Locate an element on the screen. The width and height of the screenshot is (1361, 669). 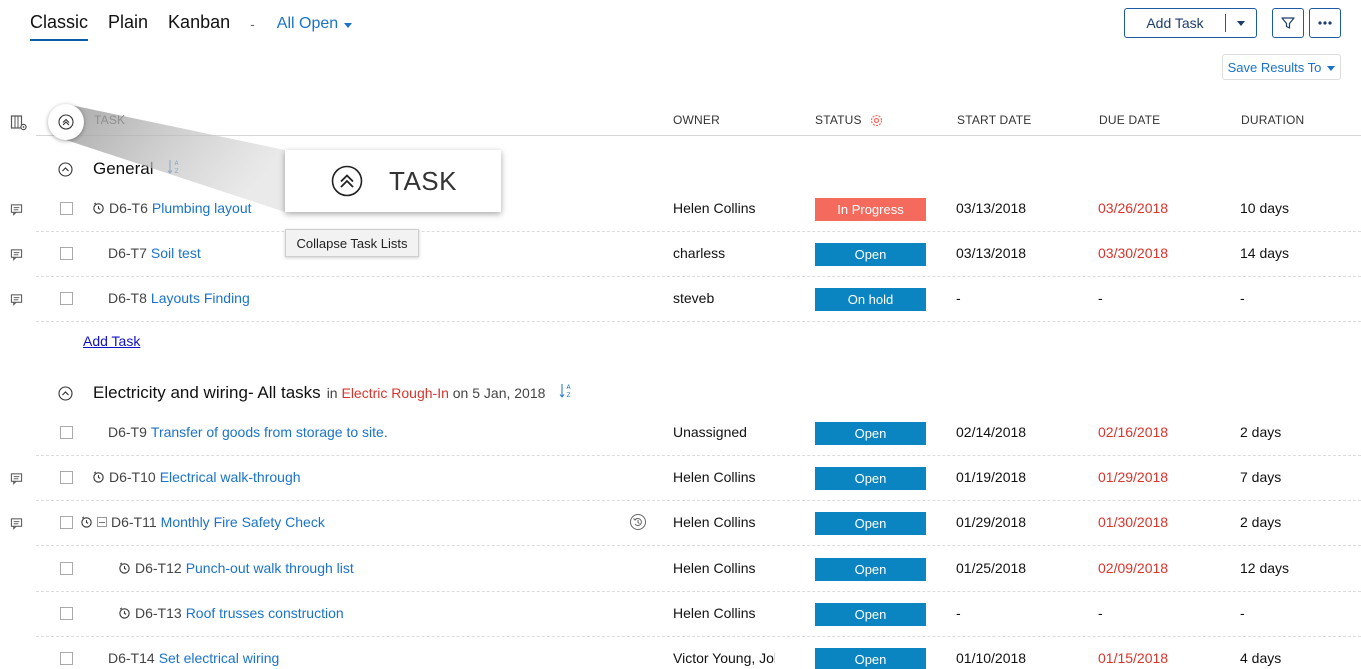
start-date: 01/25/2018 is located at coordinates (991, 568).